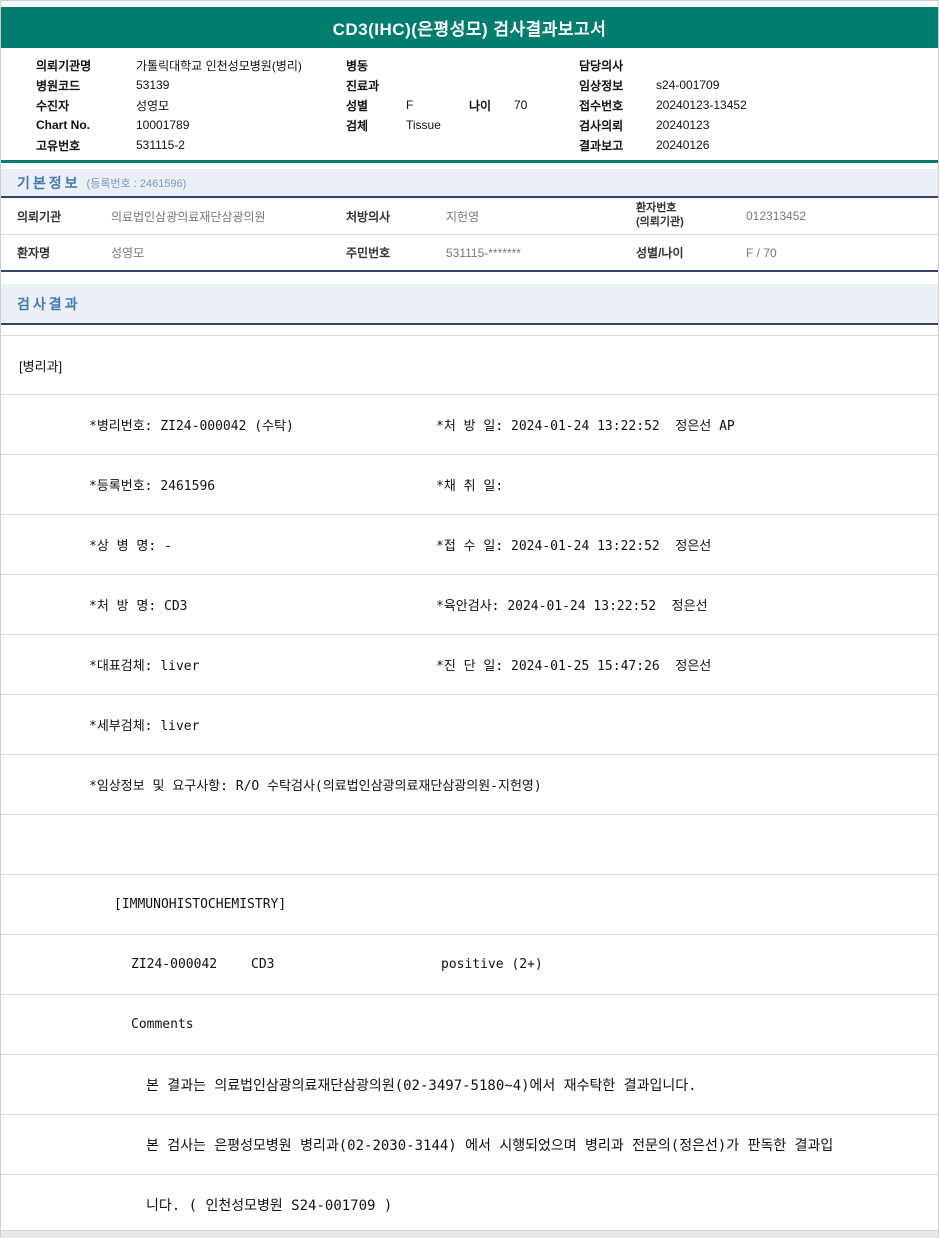 The image size is (939, 1238). Describe the element at coordinates (152, 486) in the screenshot. I see `result-left: *등록번호: 2461596` at that location.